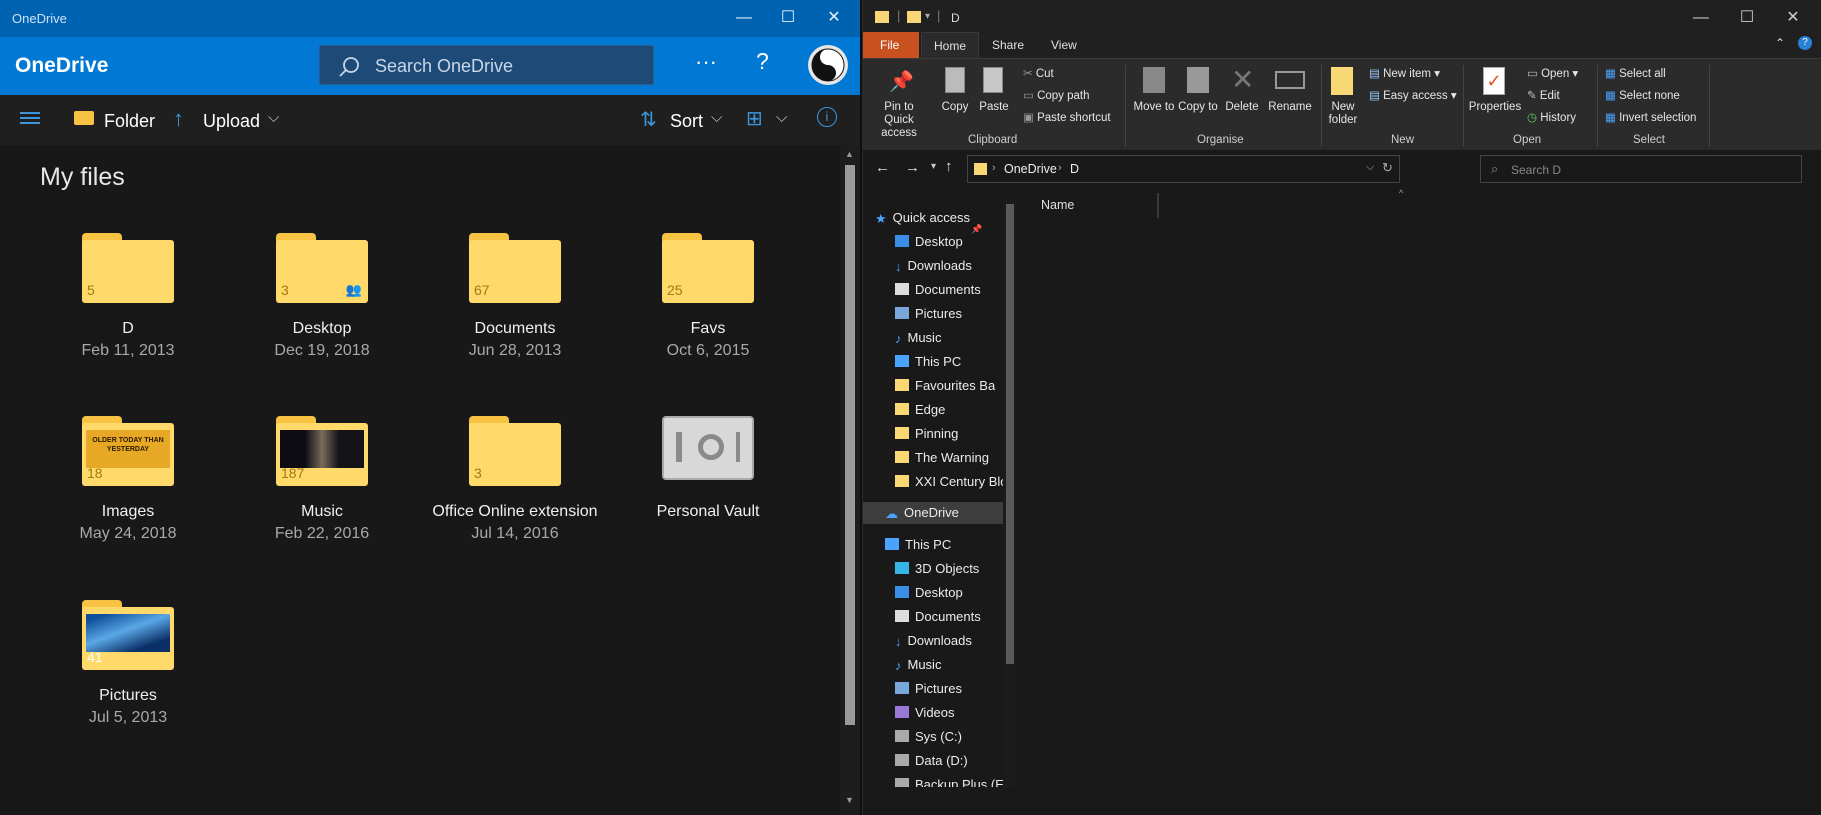  What do you see at coordinates (515, 296) in the screenshot?
I see `folder-tile-documents: 67 Documents Jun 28, 2013` at bounding box center [515, 296].